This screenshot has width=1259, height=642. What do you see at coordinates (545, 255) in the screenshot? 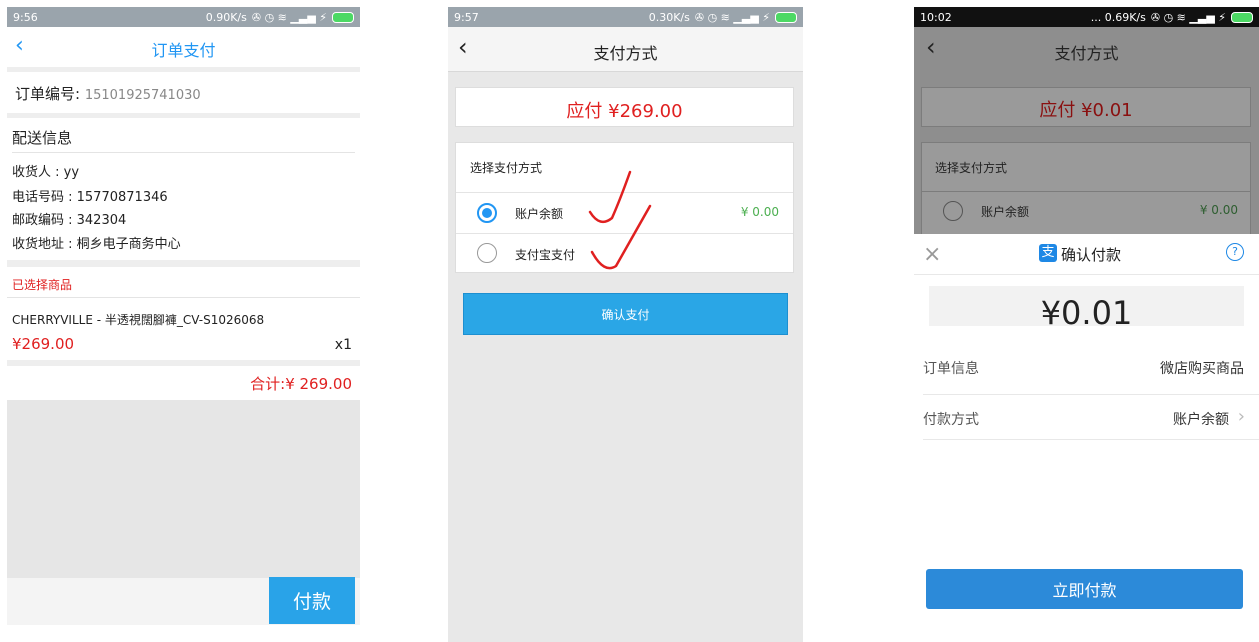
I see `method-label: 支付宝支付` at bounding box center [545, 255].